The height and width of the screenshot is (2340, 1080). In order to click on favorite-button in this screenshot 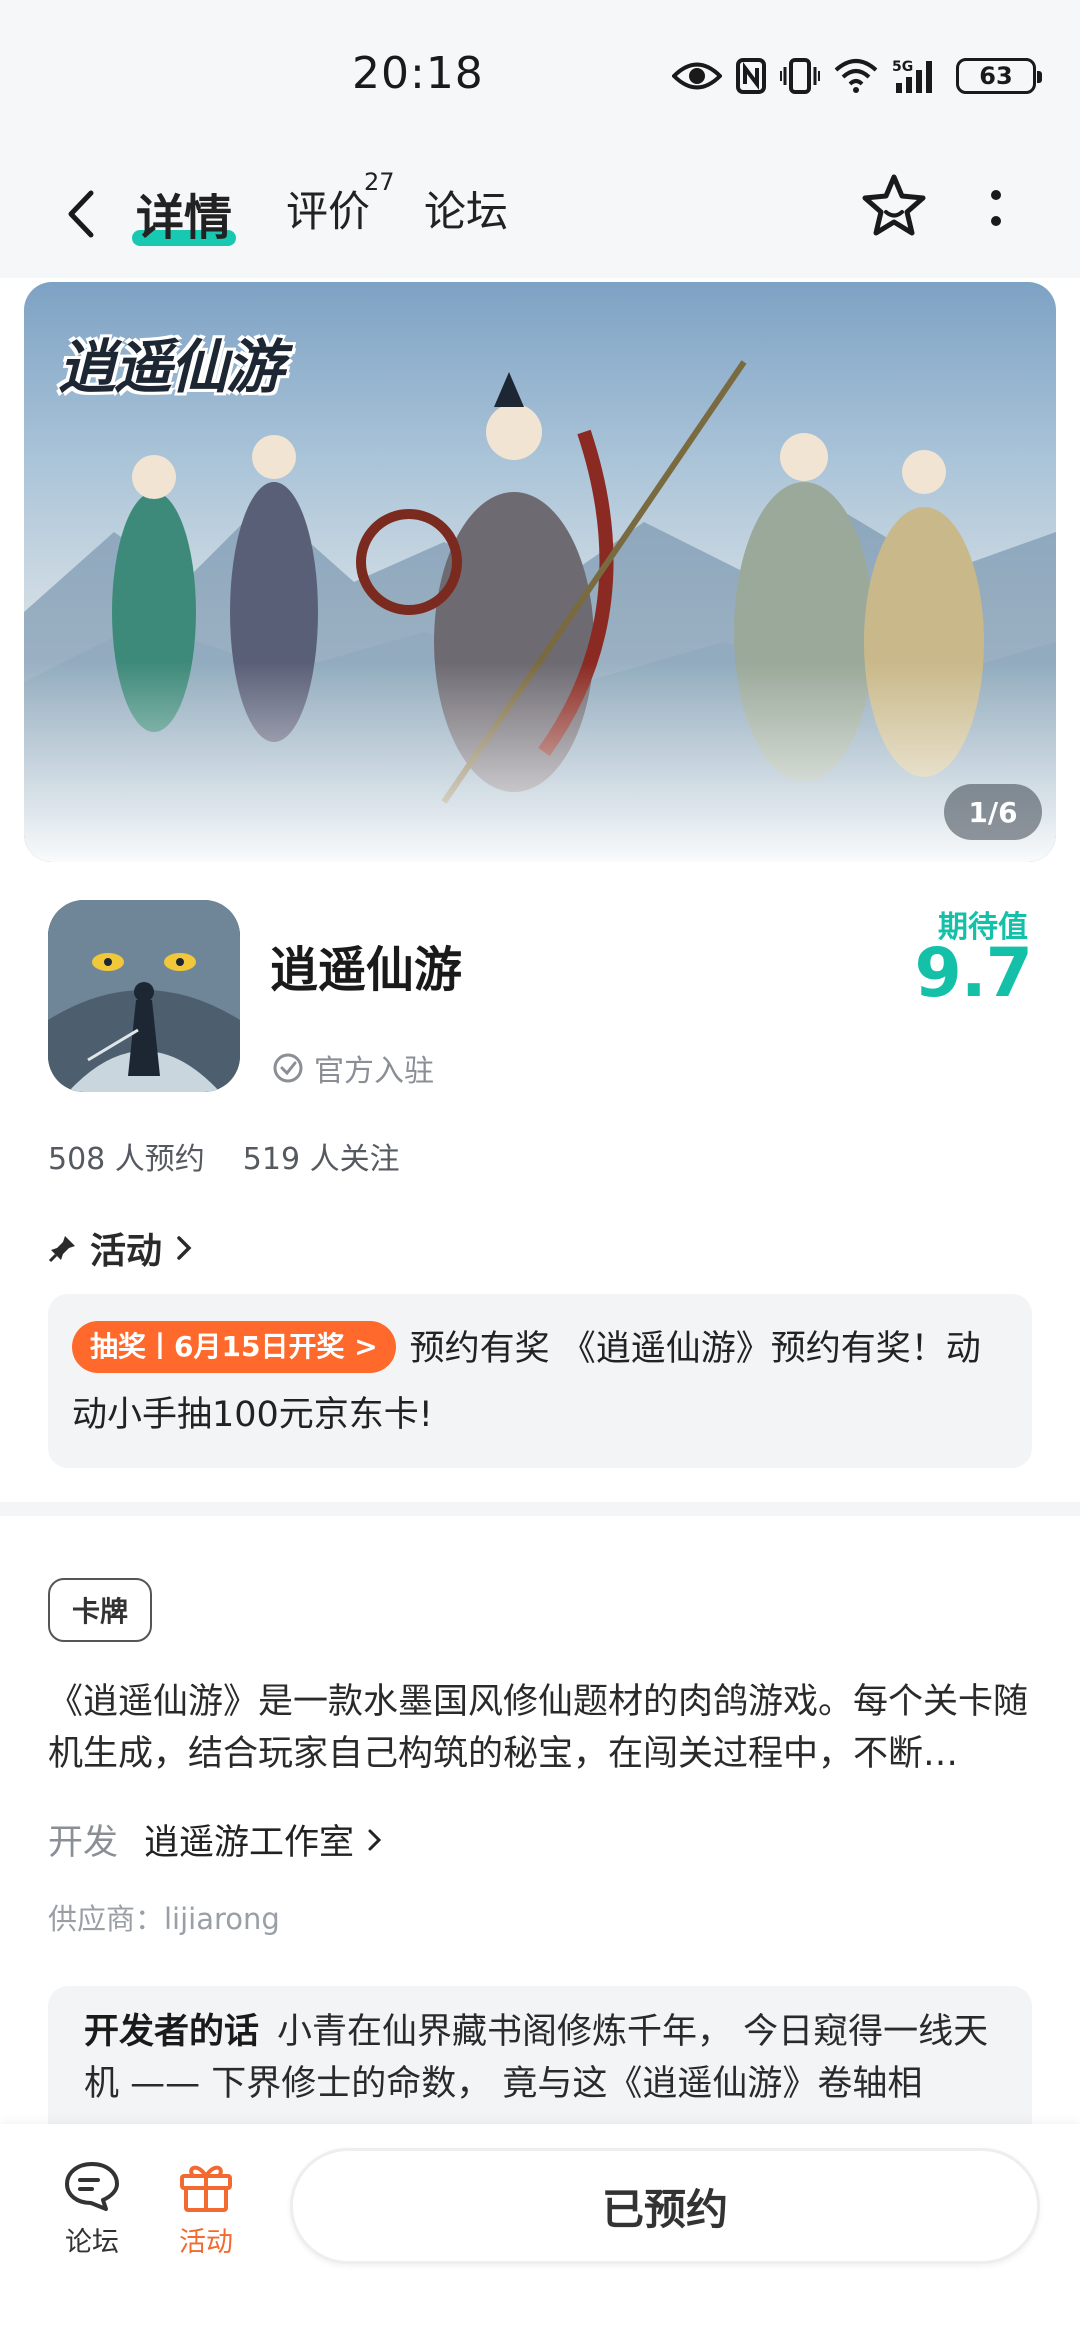, I will do `click(894, 206)`.